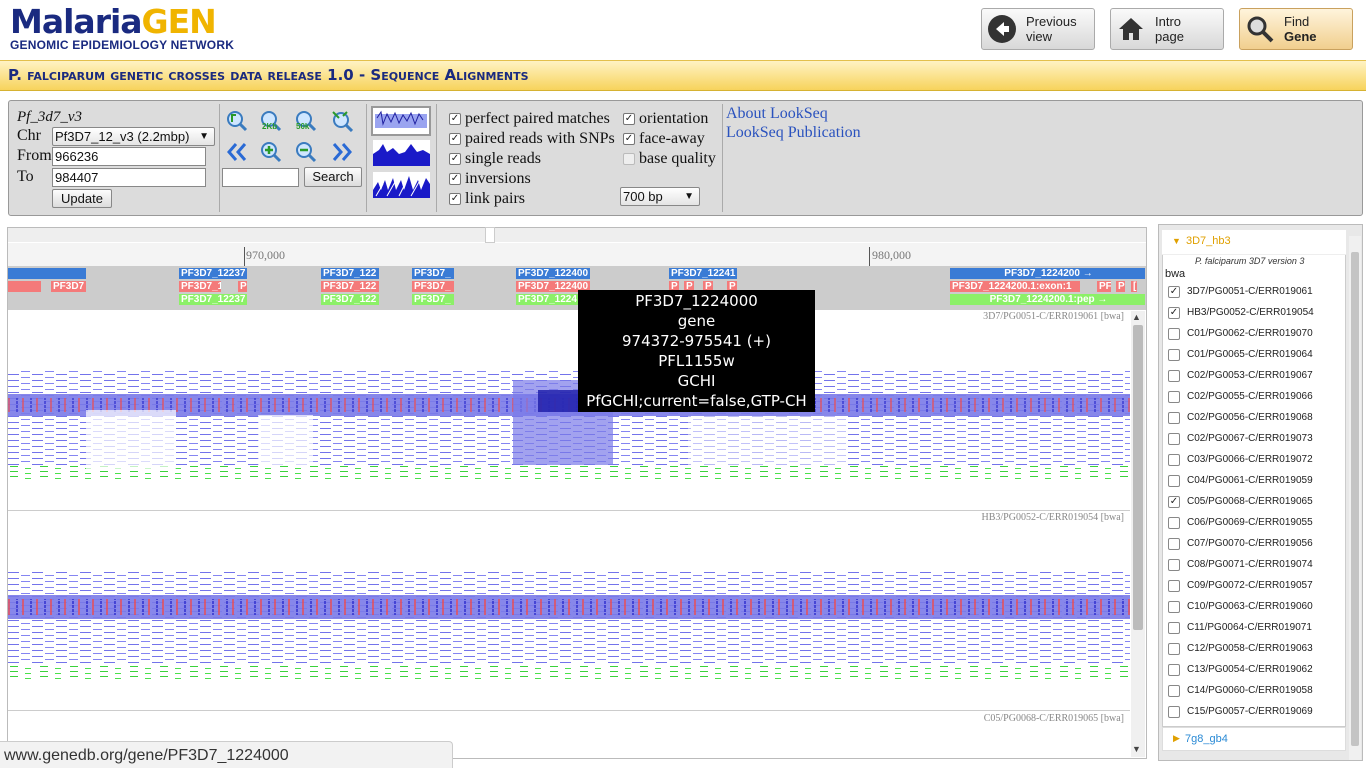 This screenshot has height=769, width=1366. What do you see at coordinates (1047, 299) in the screenshot?
I see `peptide-feature: PF3D7_1224200.1:pep →` at bounding box center [1047, 299].